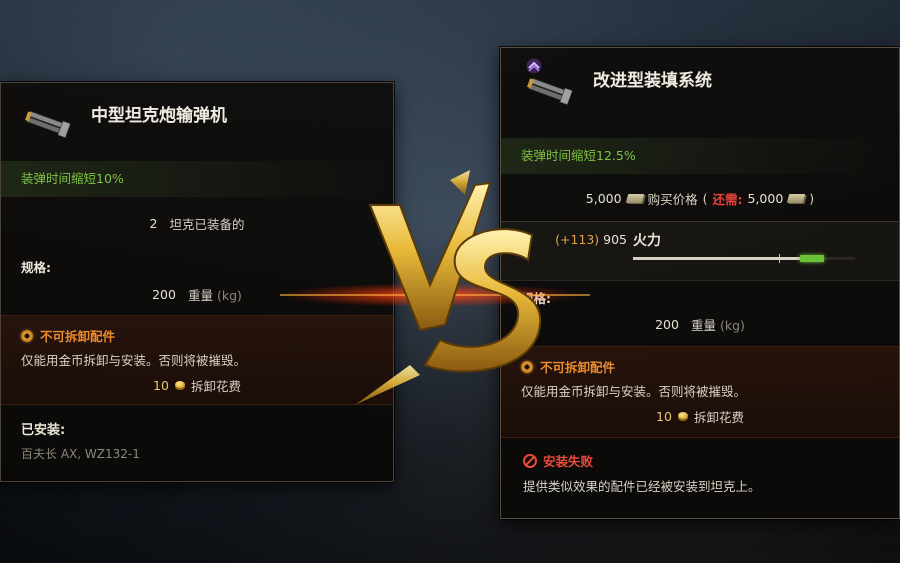  What do you see at coordinates (534, 66) in the screenshot?
I see `rank-chevron-icon` at bounding box center [534, 66].